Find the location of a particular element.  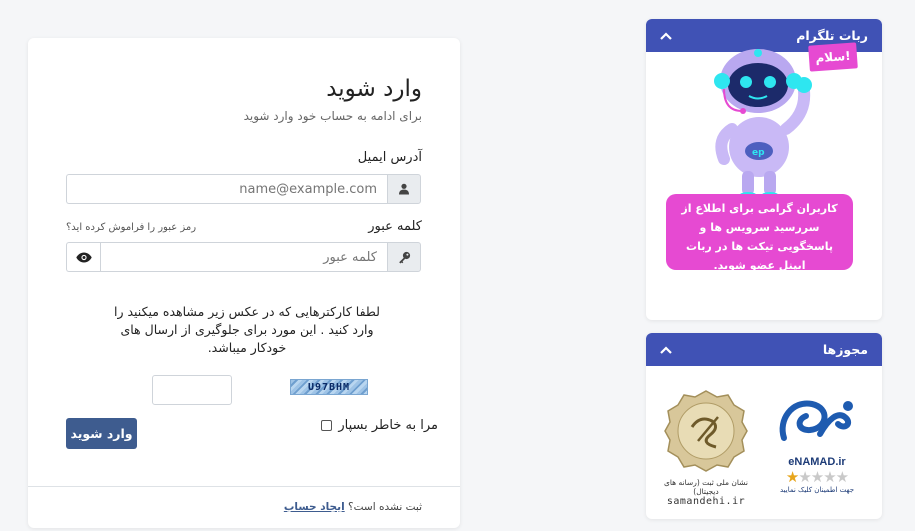

email-label: آدرس ایمیل is located at coordinates (389, 157).